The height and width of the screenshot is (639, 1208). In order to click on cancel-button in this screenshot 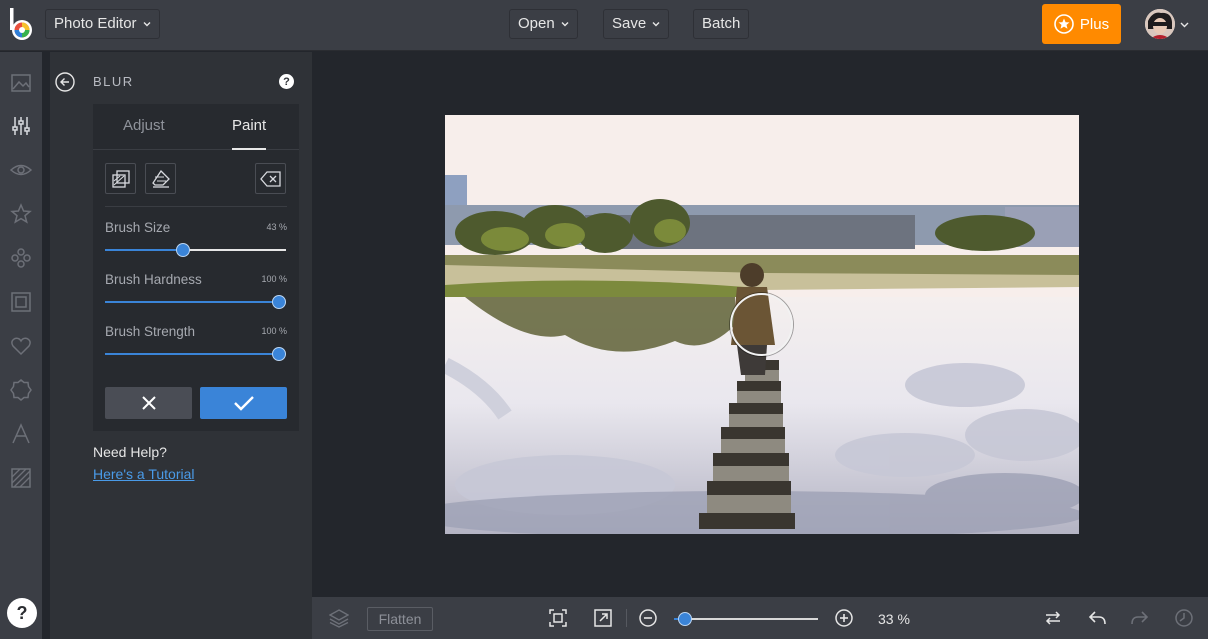, I will do `click(148, 403)`.